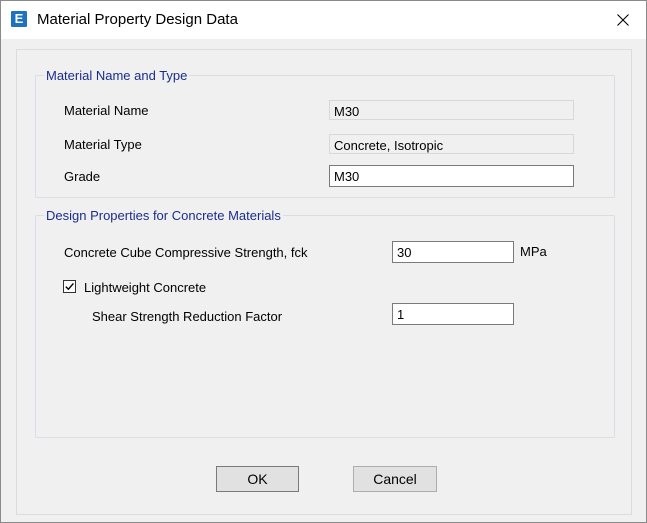  I want to click on material-type-field: Concrete, Isotropic, so click(451, 144).